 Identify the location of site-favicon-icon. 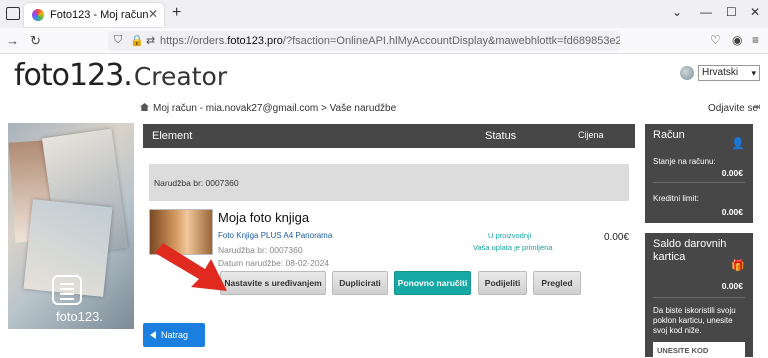
(38, 15).